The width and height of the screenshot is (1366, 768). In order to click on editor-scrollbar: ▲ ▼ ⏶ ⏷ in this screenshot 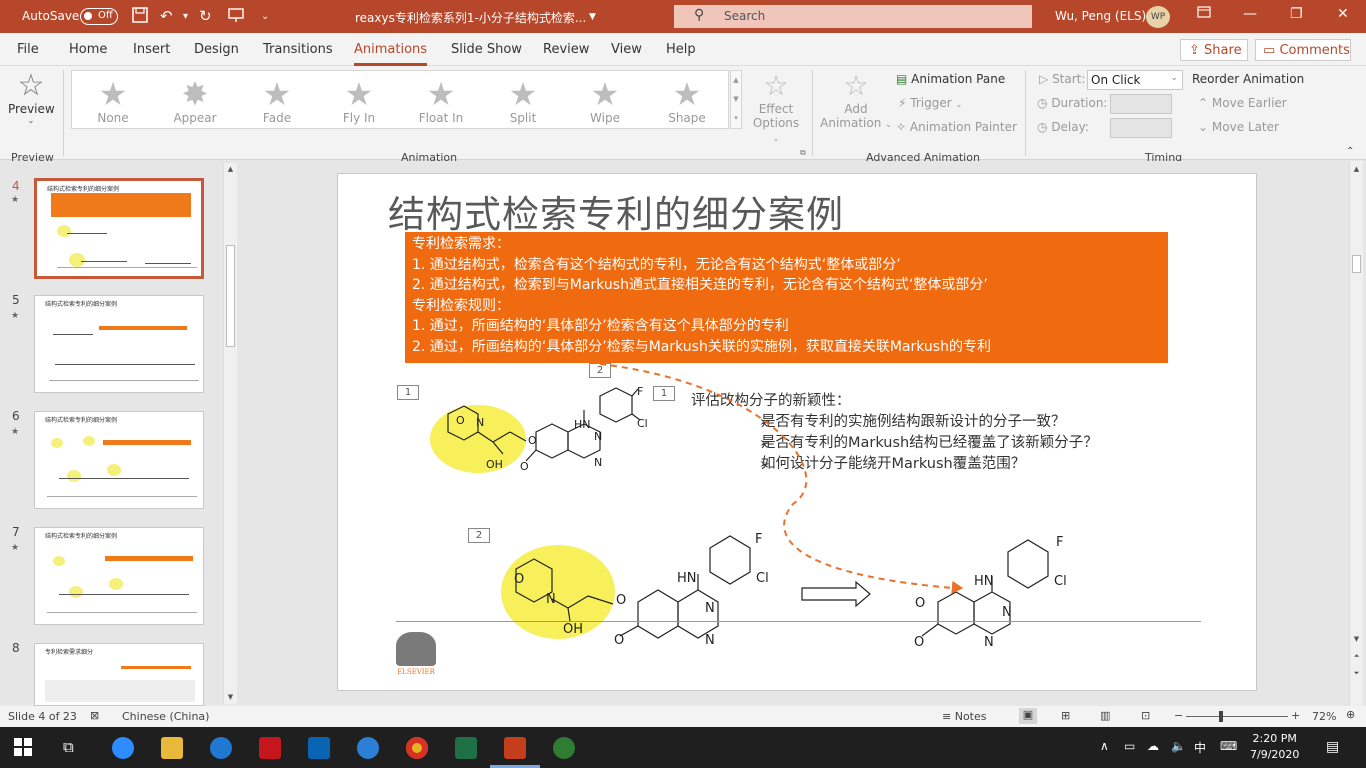, I will do `click(1356, 433)`.